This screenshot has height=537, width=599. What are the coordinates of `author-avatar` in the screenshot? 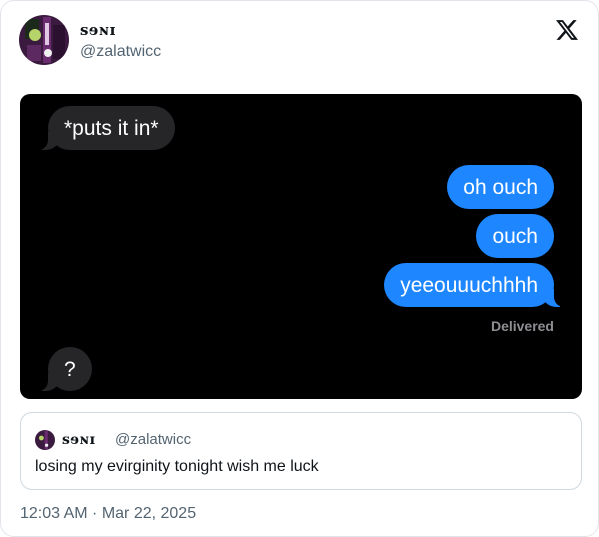 It's located at (44, 40).